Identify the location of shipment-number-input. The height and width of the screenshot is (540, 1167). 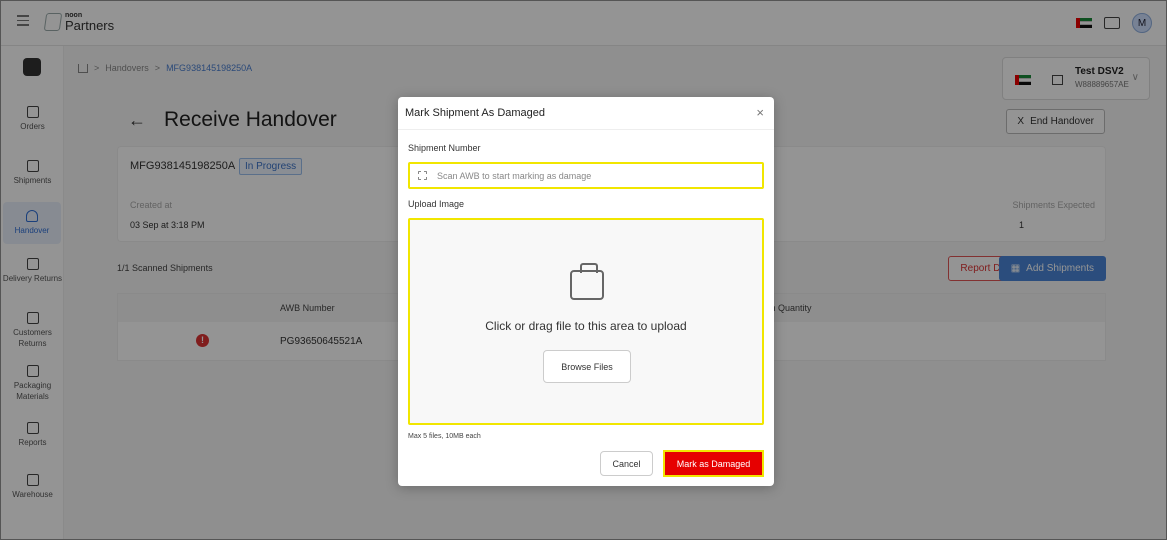
(587, 175).